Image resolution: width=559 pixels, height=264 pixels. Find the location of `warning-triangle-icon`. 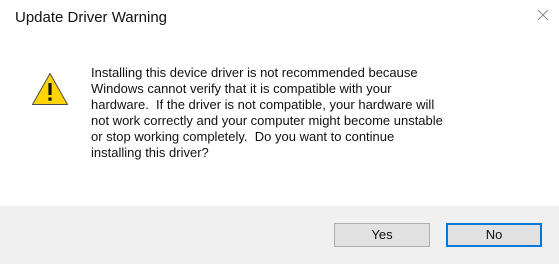

warning-triangle-icon is located at coordinates (50, 89).